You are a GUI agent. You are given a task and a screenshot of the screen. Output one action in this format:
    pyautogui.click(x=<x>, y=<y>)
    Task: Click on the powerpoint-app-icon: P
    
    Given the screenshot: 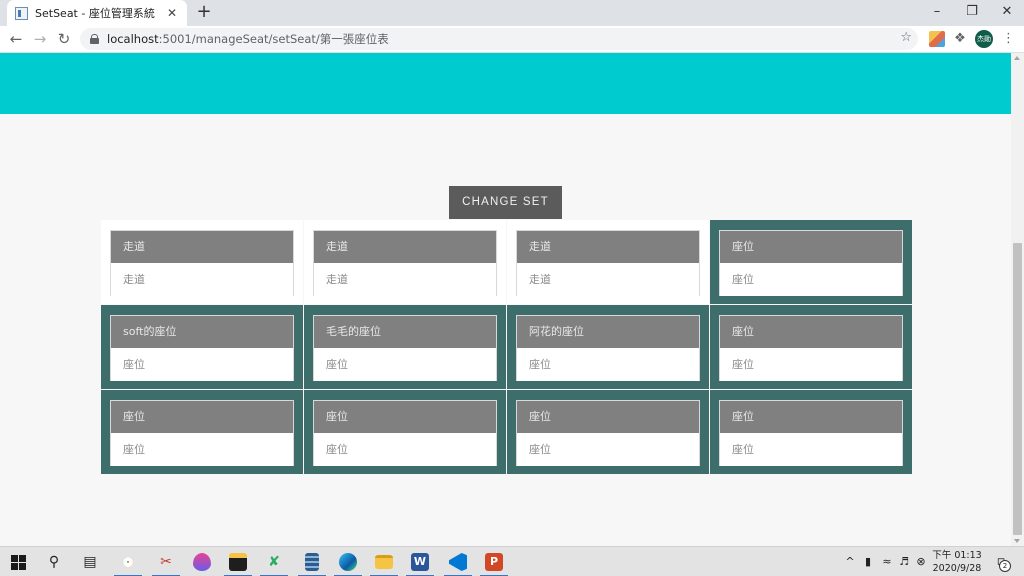 What is the action you would take?
    pyautogui.click(x=494, y=561)
    